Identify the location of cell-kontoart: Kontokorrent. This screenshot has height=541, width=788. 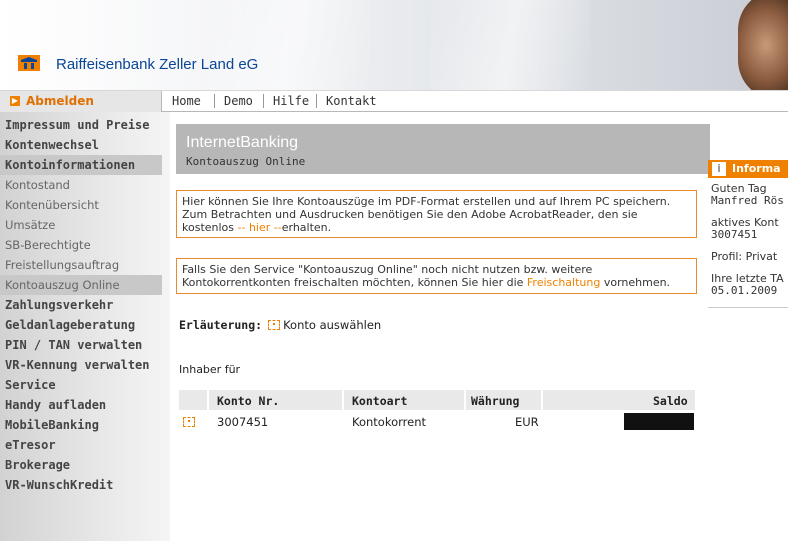
(389, 422).